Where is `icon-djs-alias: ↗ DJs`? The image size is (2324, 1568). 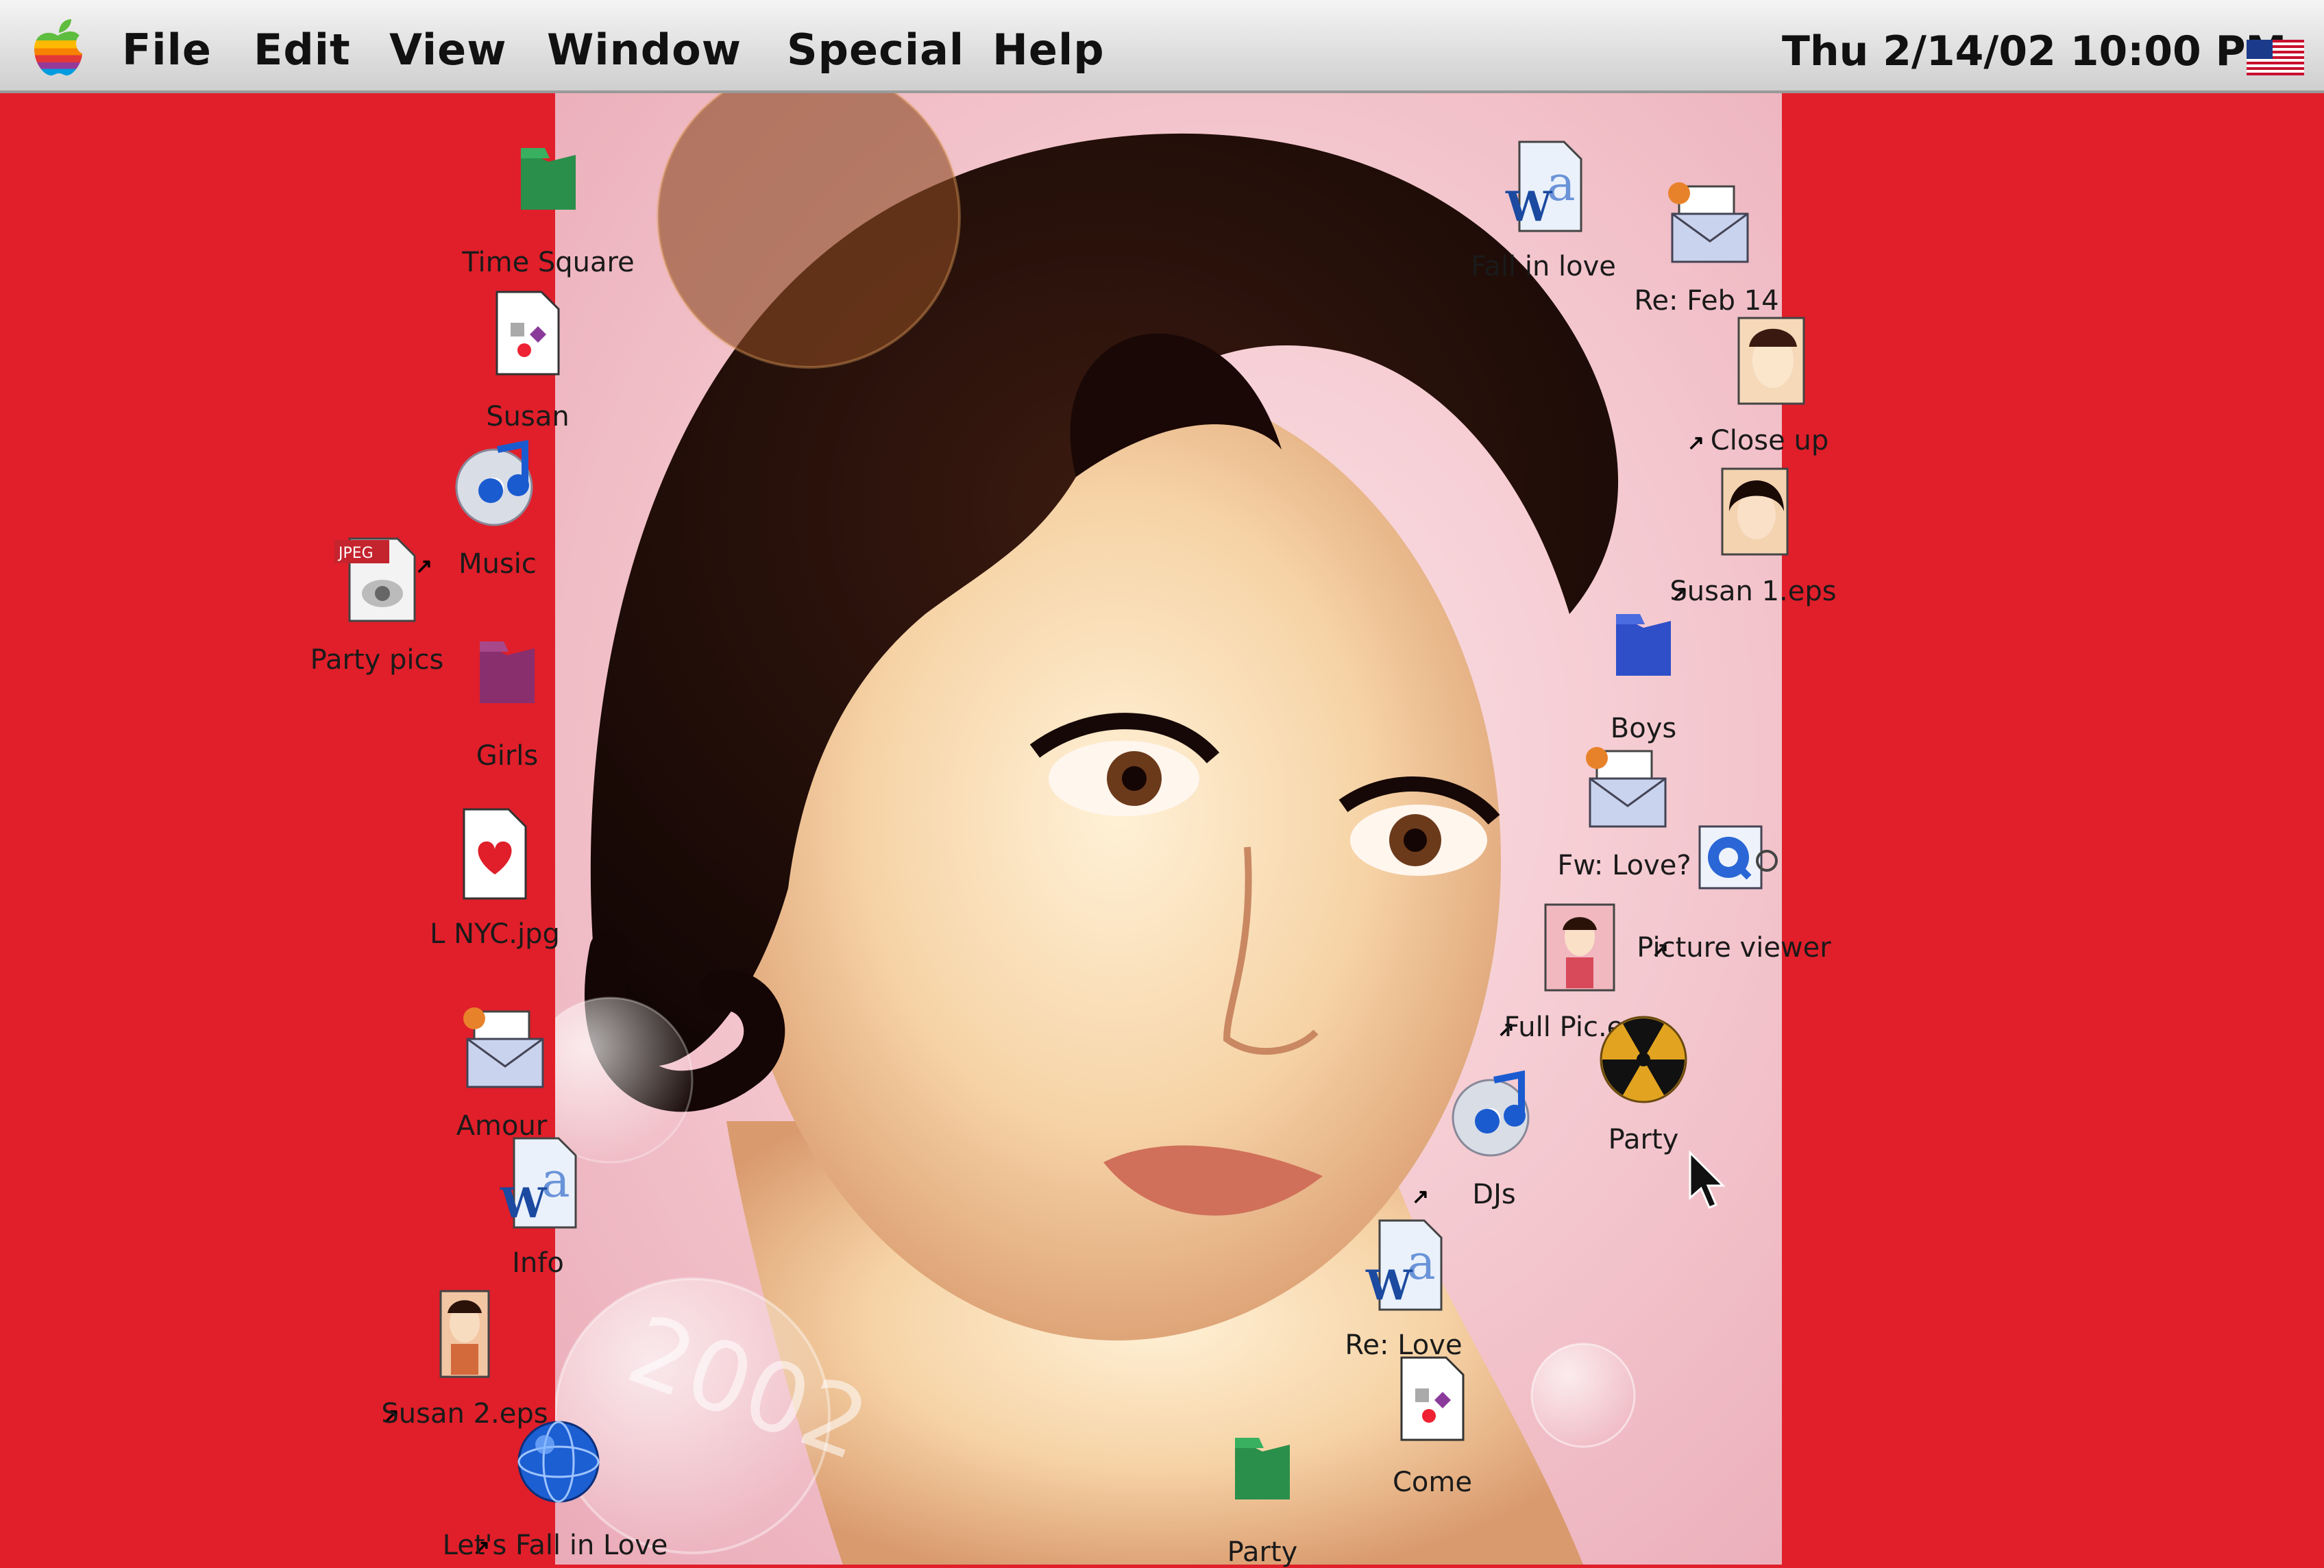
icon-djs-alias: ↗ DJs is located at coordinates (1494, 1138).